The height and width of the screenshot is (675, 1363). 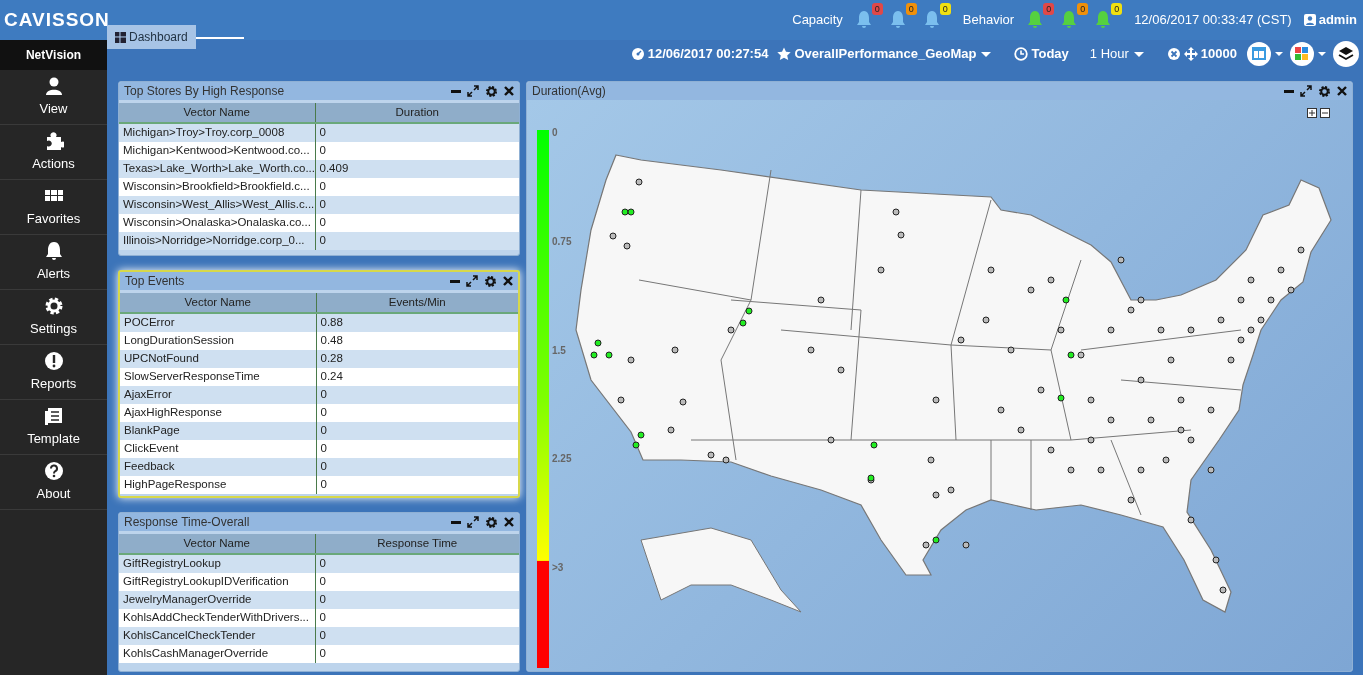 What do you see at coordinates (417, 113) in the screenshot?
I see `column-header: Duration` at bounding box center [417, 113].